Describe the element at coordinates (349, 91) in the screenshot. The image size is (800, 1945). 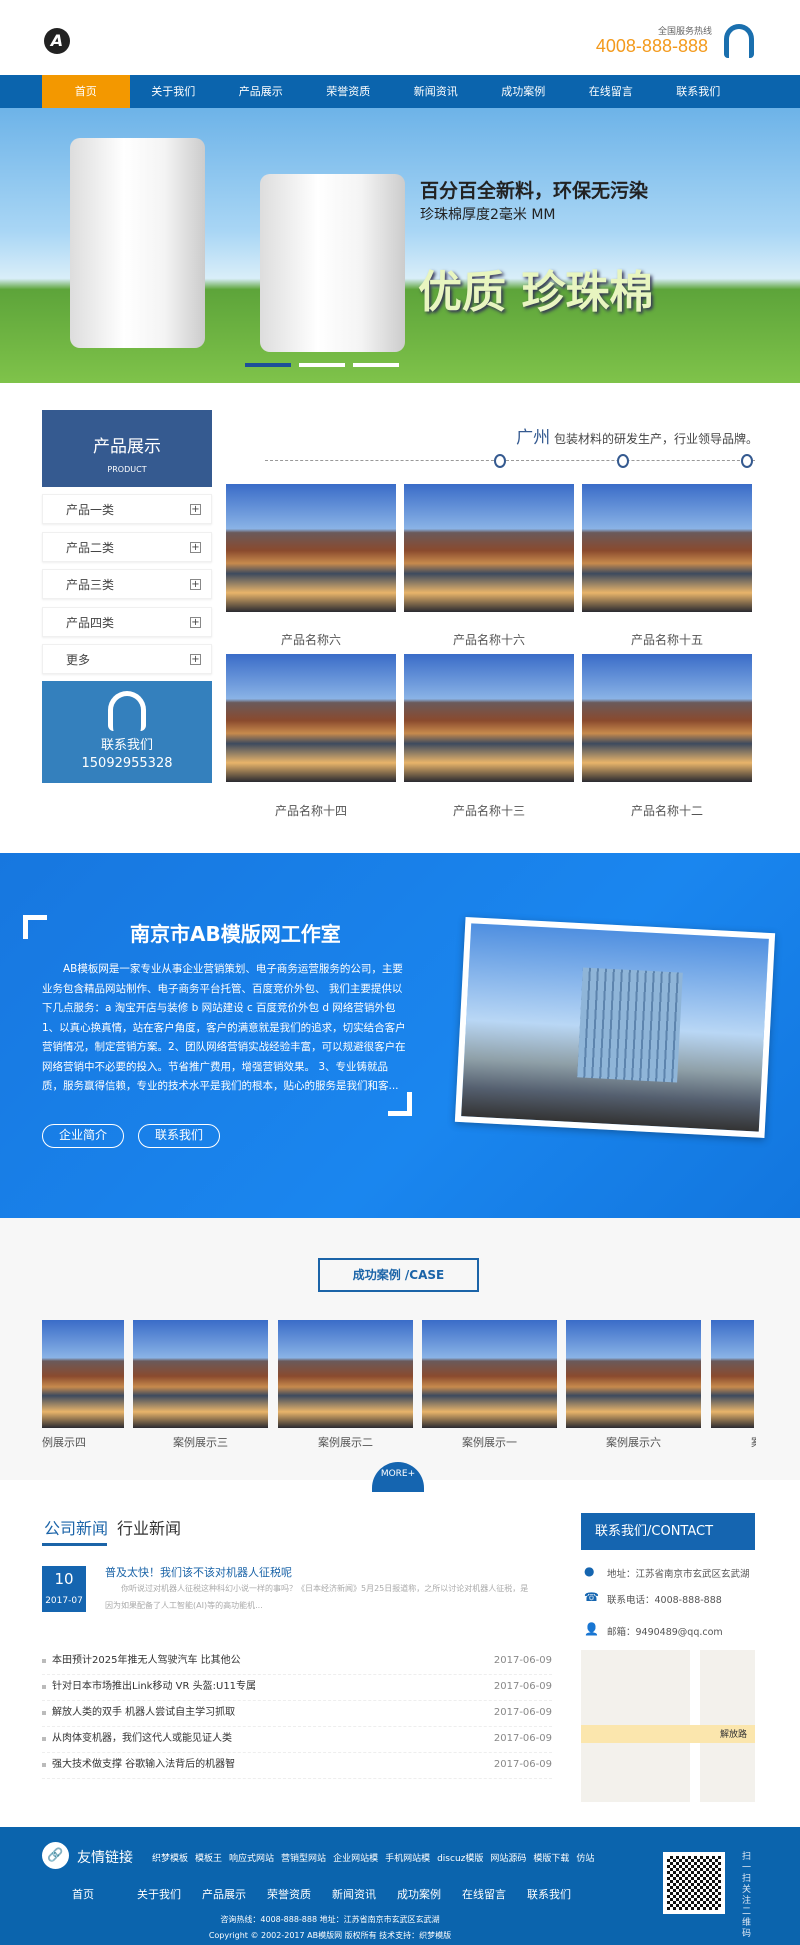
I see `nav-honors: 荣誉资质` at that location.